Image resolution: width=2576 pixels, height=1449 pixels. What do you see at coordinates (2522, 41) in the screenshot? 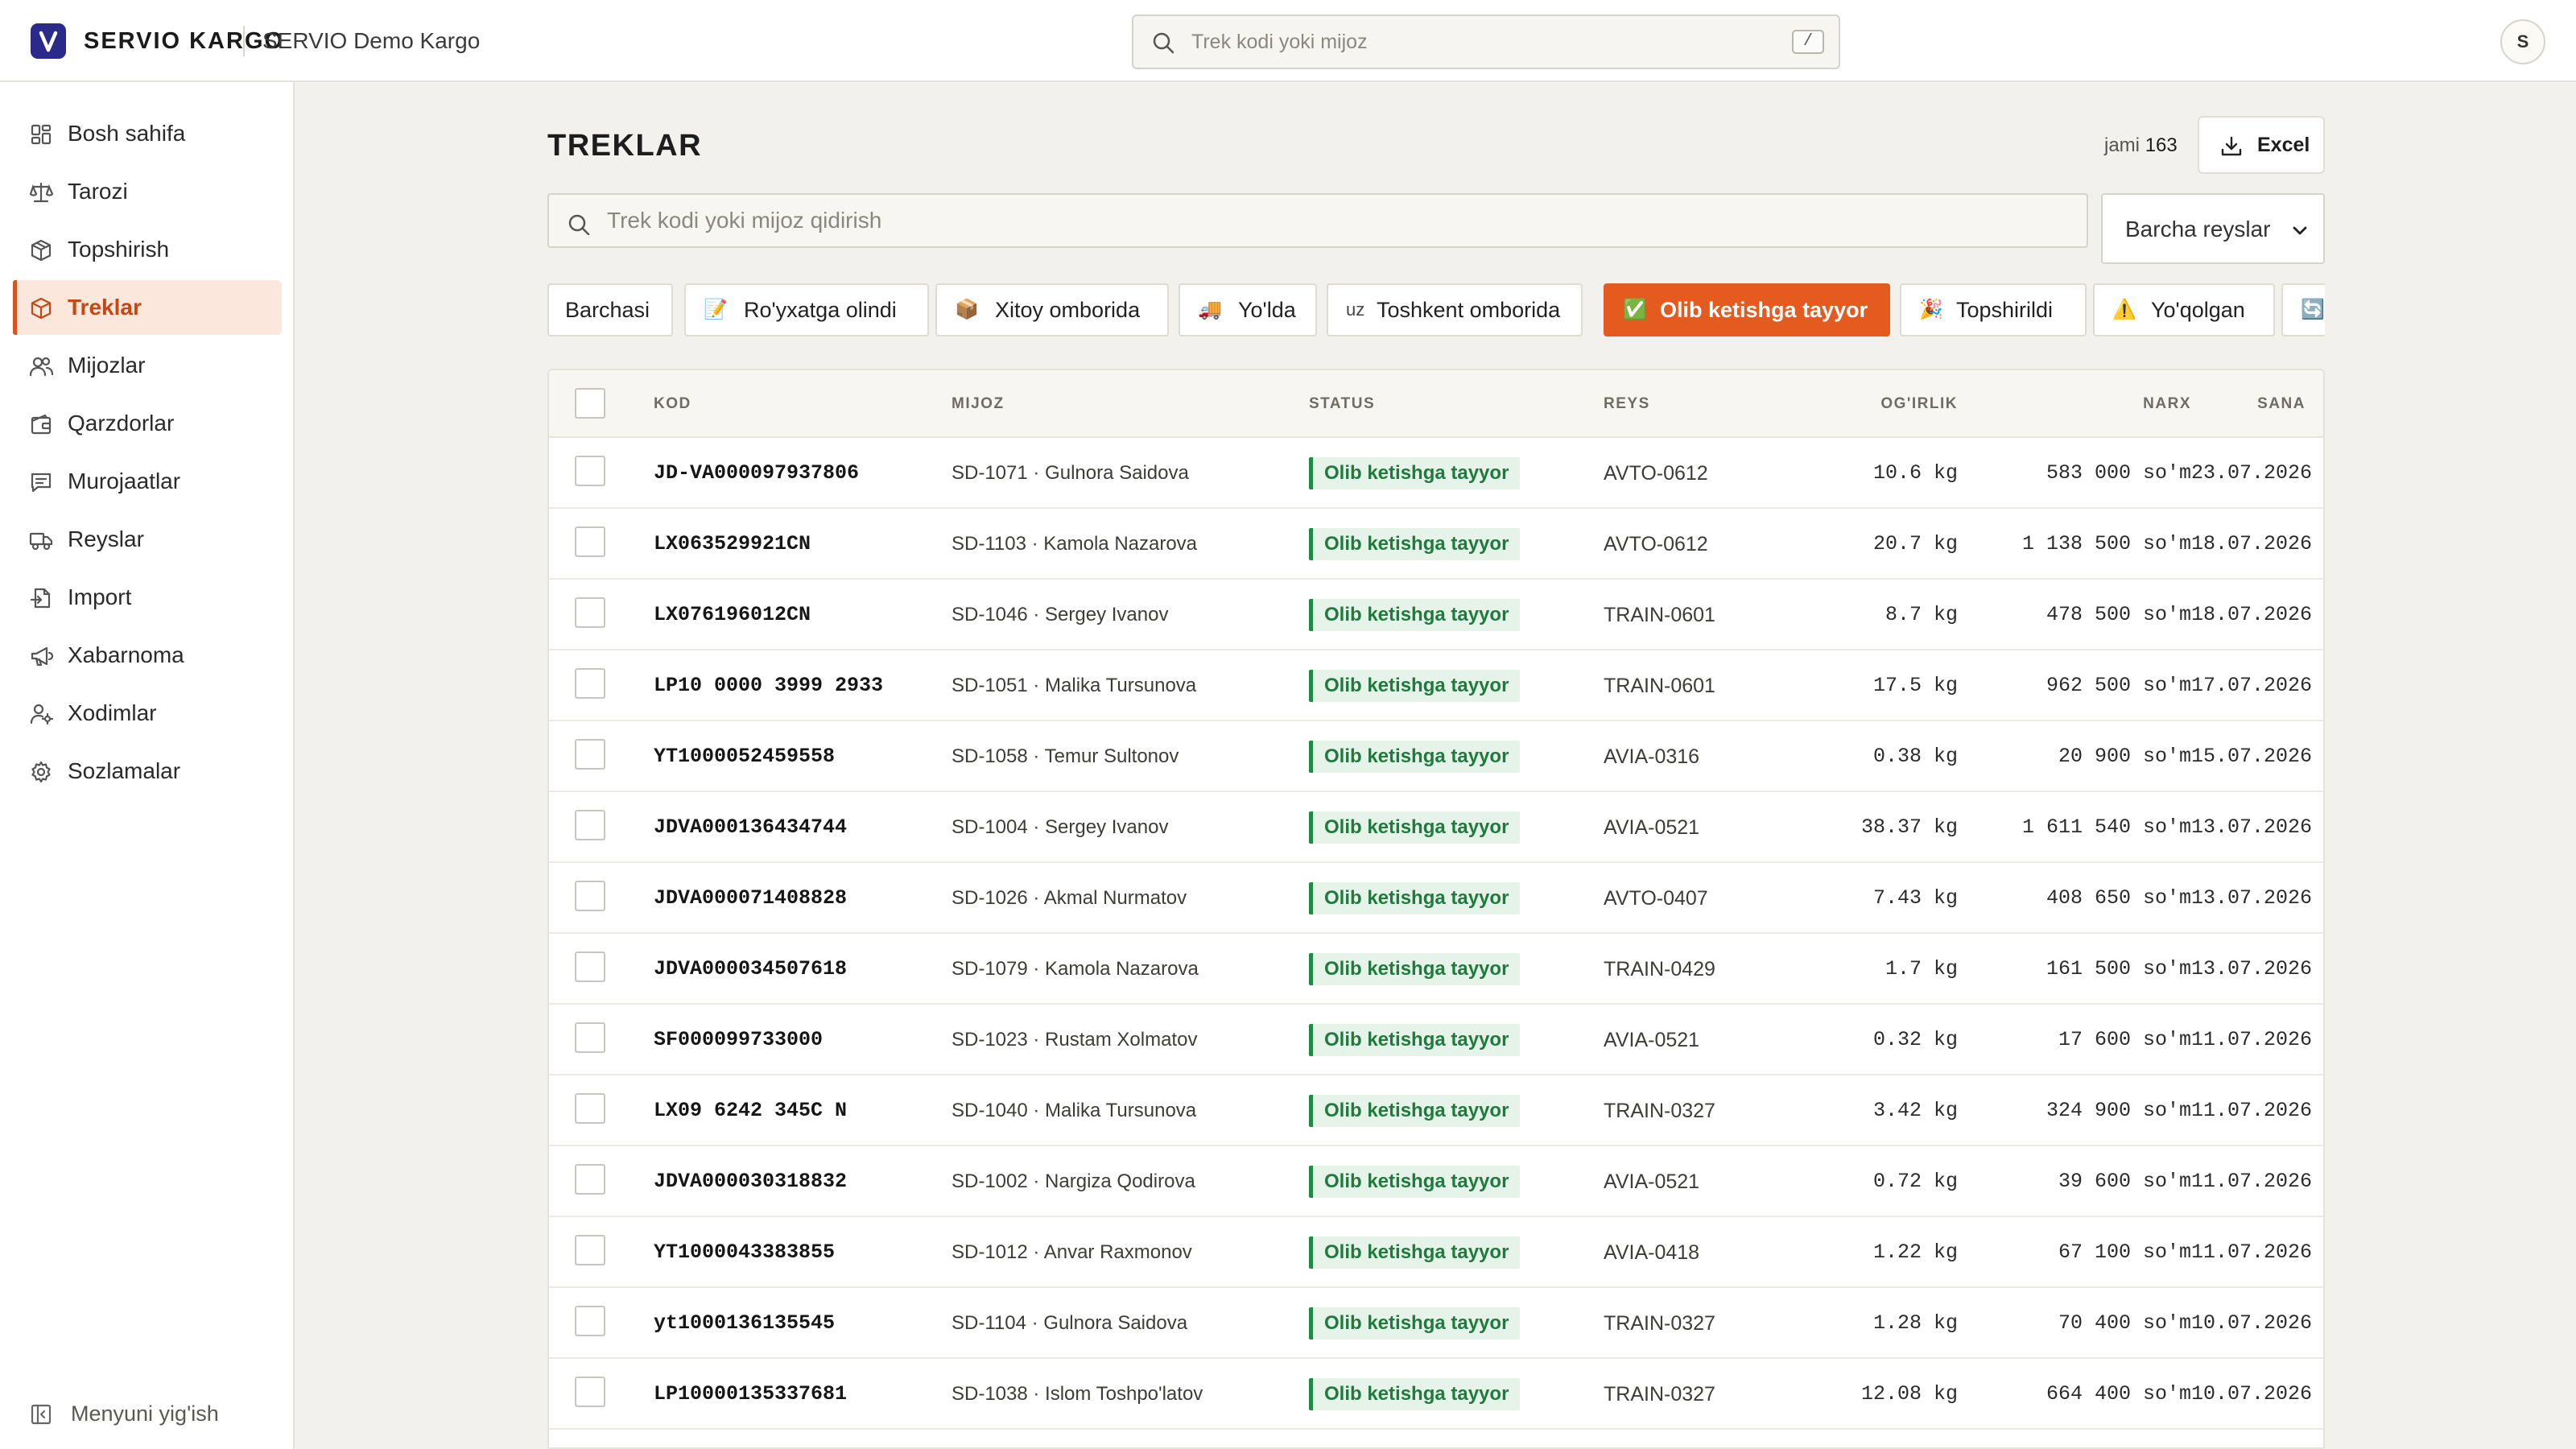
I see `avatar: S` at bounding box center [2522, 41].